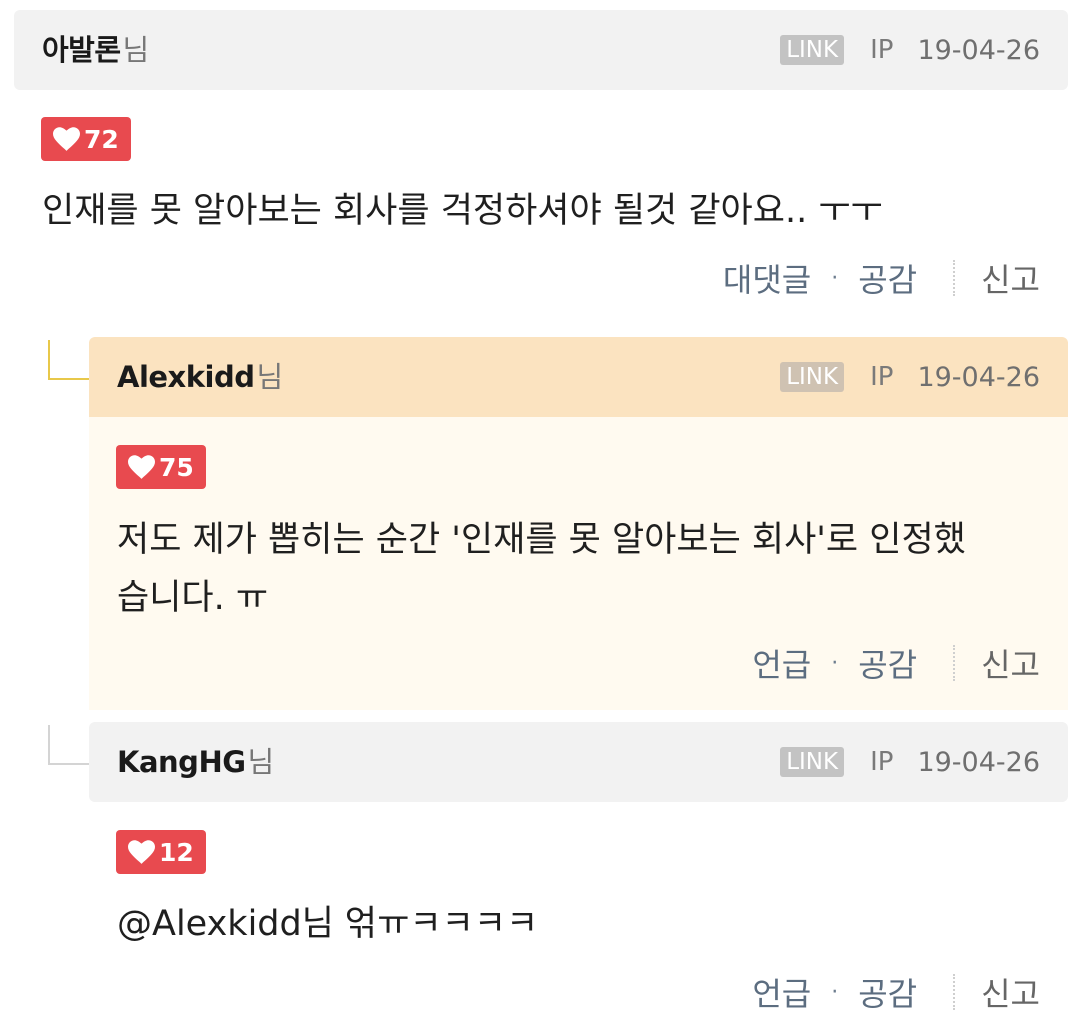 The height and width of the screenshot is (1029, 1080). Describe the element at coordinates (181, 762) in the screenshot. I see `author-name: KangHG` at that location.